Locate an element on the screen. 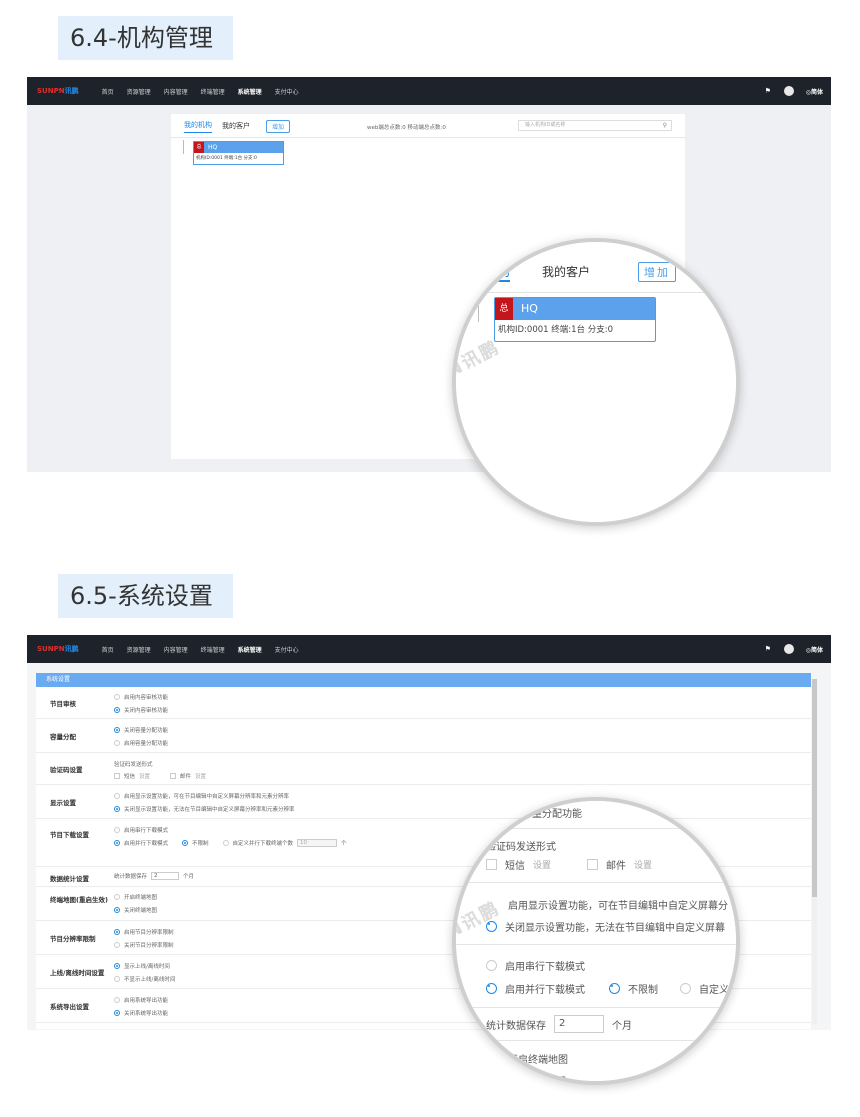 The width and height of the screenshot is (860, 1117). radio-custom is located at coordinates (225, 843).